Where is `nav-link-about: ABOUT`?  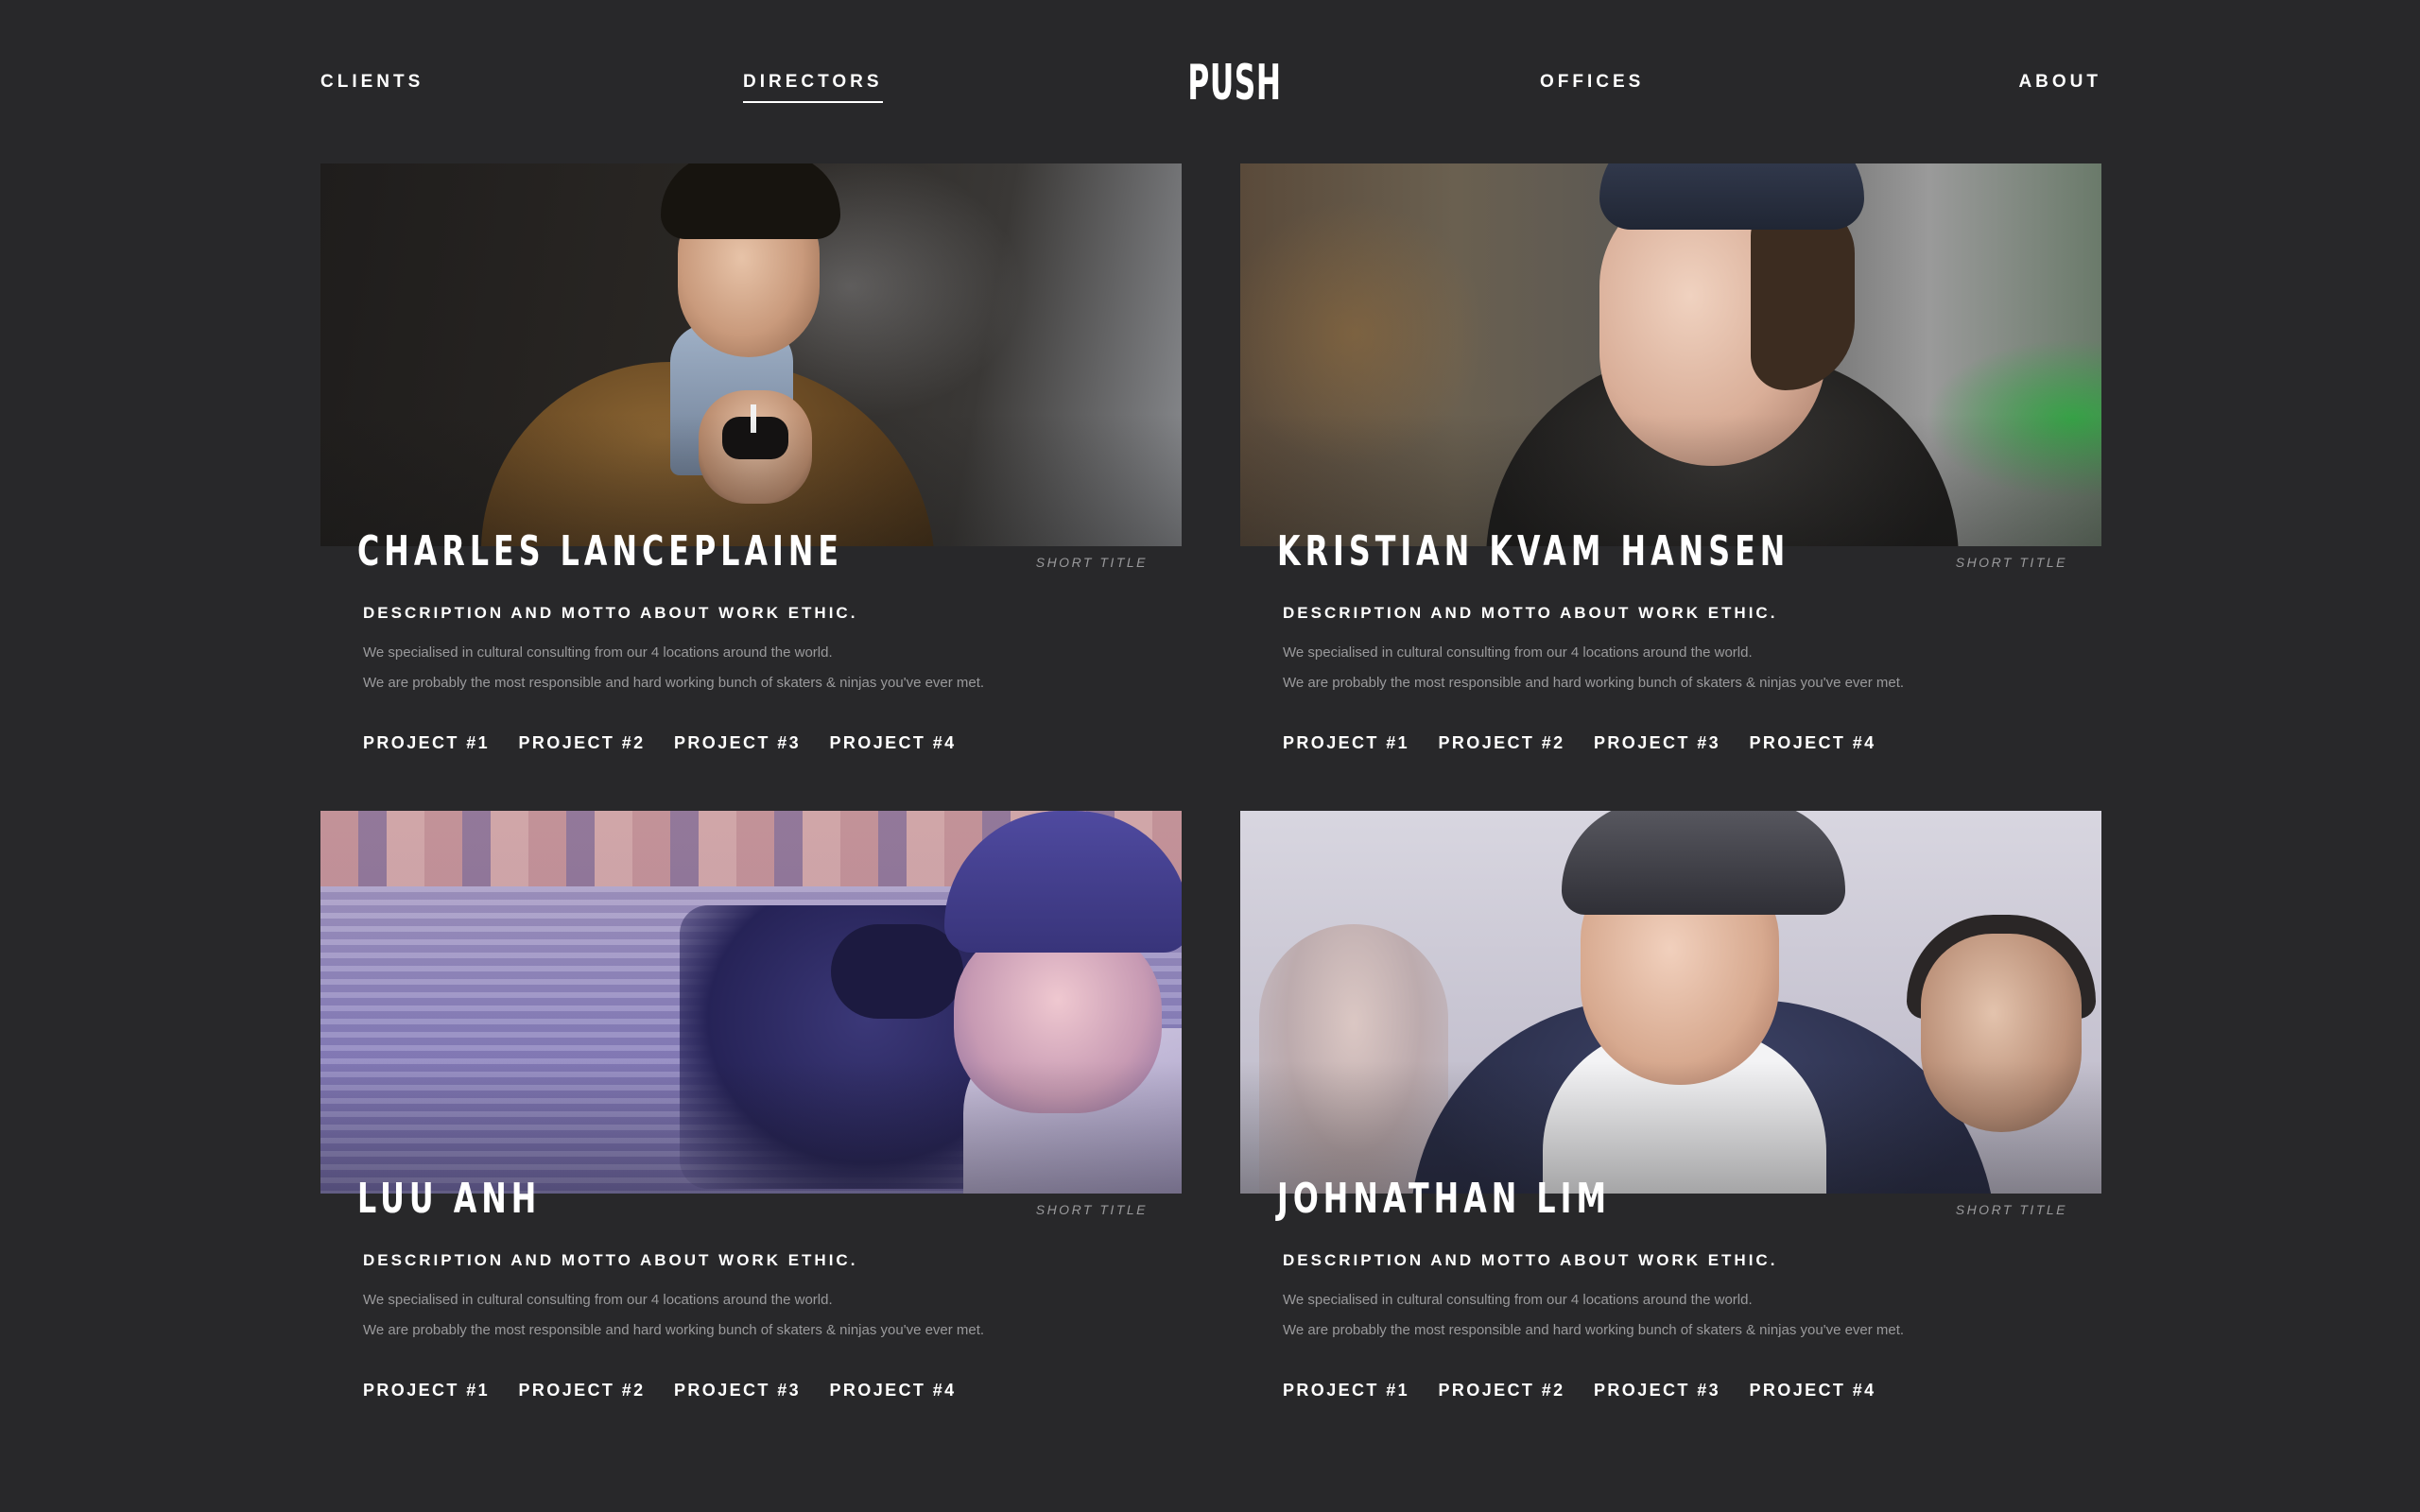 nav-link-about: ABOUT is located at coordinates (2059, 82).